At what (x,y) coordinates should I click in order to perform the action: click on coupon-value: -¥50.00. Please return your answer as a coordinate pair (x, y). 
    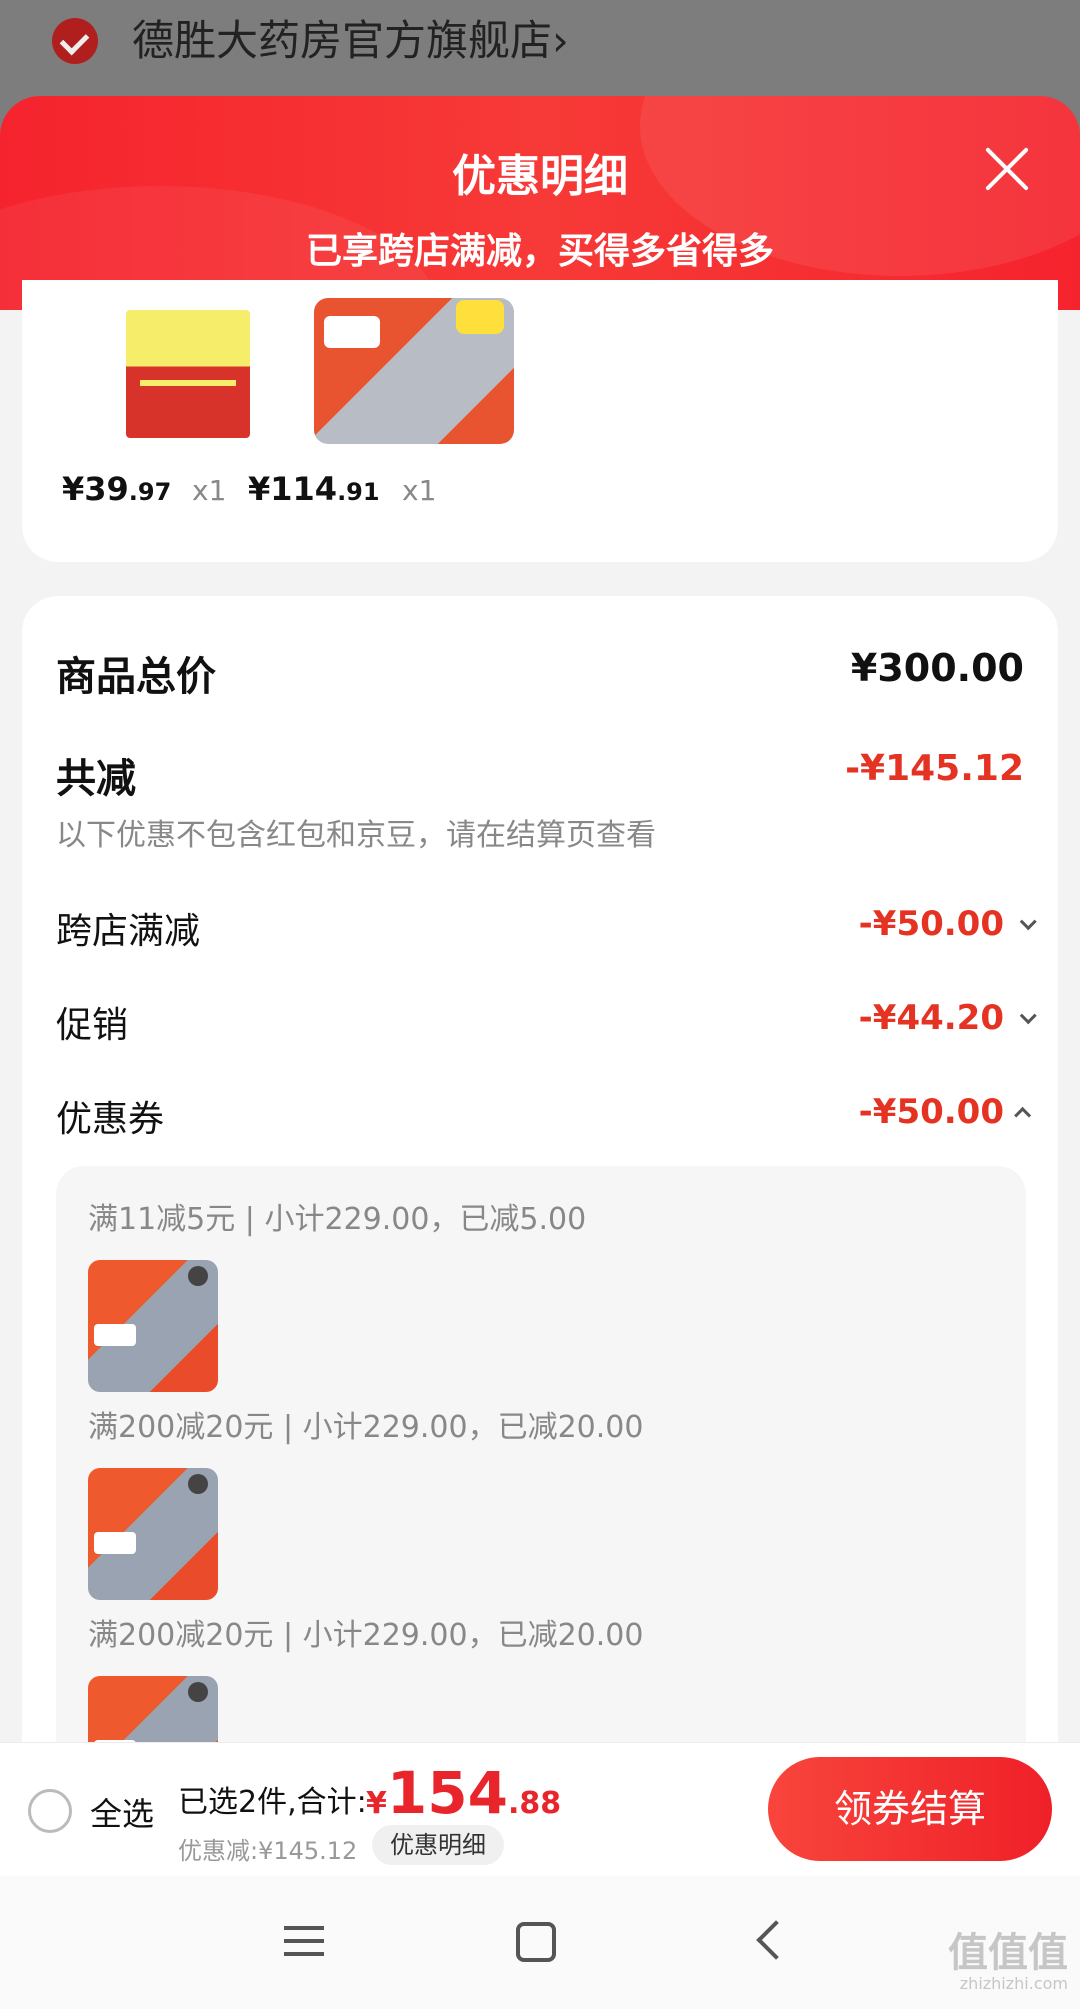
    Looking at the image, I should click on (945, 1112).